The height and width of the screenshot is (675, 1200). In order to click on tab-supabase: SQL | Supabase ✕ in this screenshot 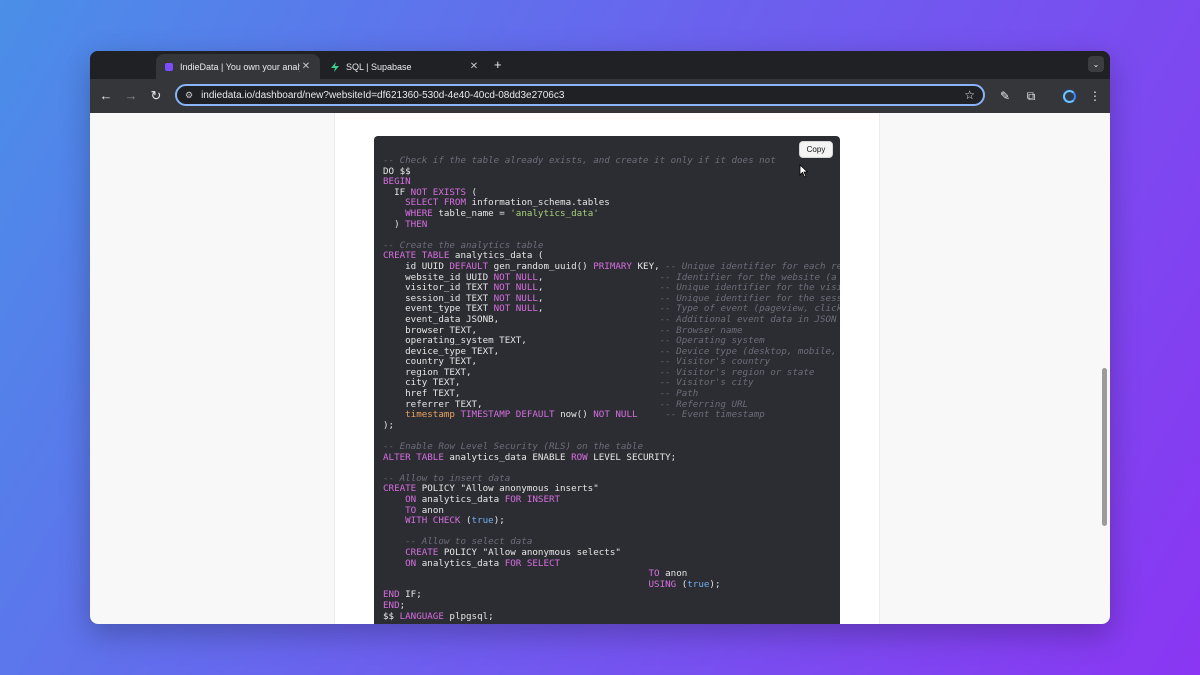, I will do `click(405, 66)`.